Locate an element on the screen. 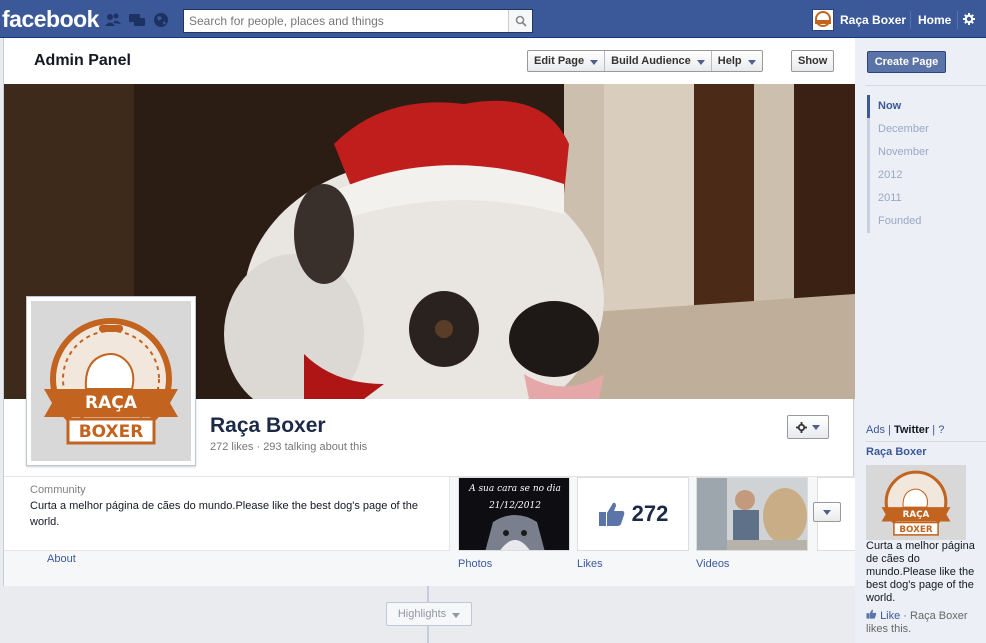 This screenshot has width=986, height=643. scrubber-item-founded: Founded is located at coordinates (899, 221).